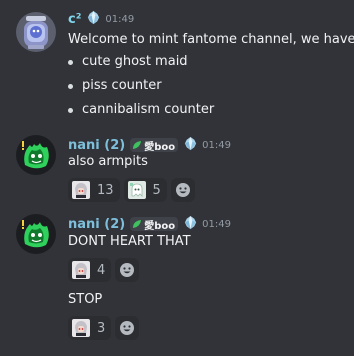 The image size is (354, 356). I want to click on message-2-header: nani (2) 愛boo 01:49, so click(149, 145).